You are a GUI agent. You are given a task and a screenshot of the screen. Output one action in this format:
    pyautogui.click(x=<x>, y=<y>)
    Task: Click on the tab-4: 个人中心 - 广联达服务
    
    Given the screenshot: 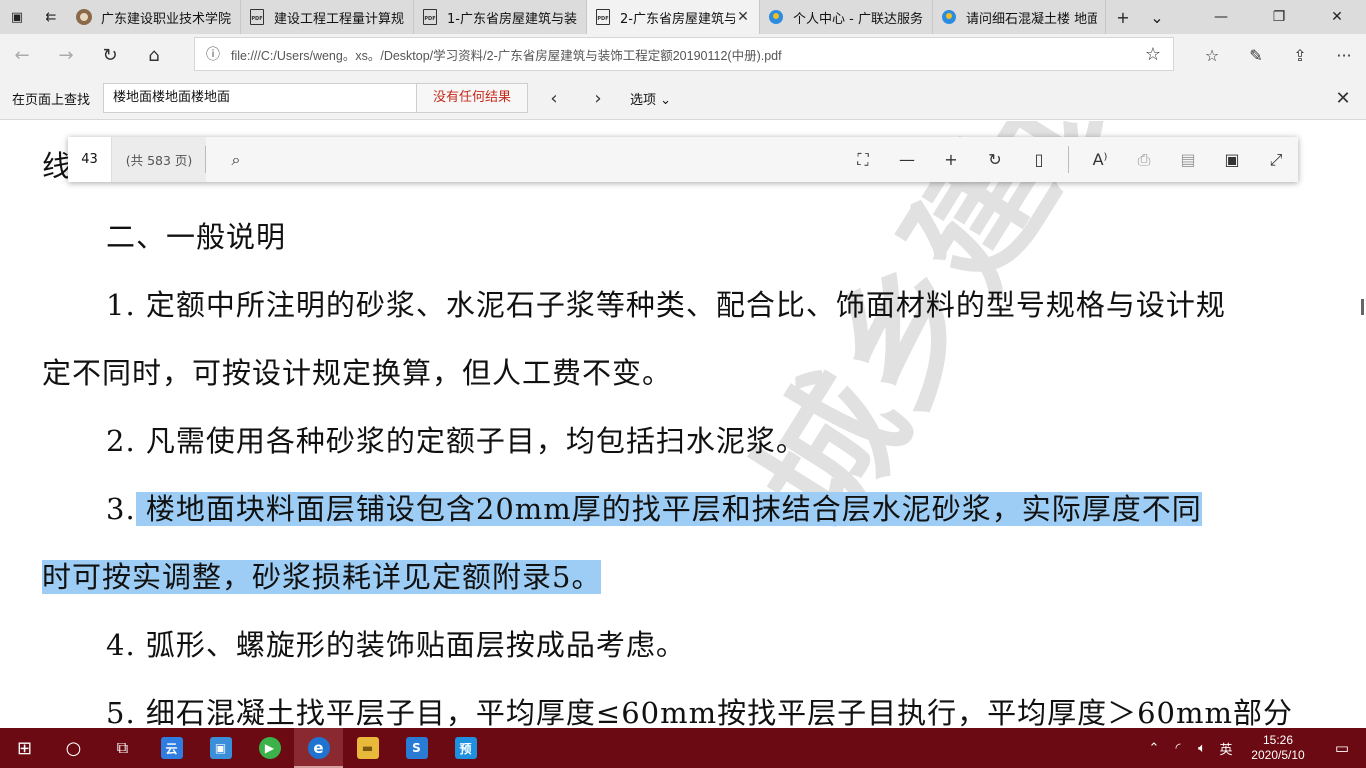 What is the action you would take?
    pyautogui.click(x=846, y=17)
    